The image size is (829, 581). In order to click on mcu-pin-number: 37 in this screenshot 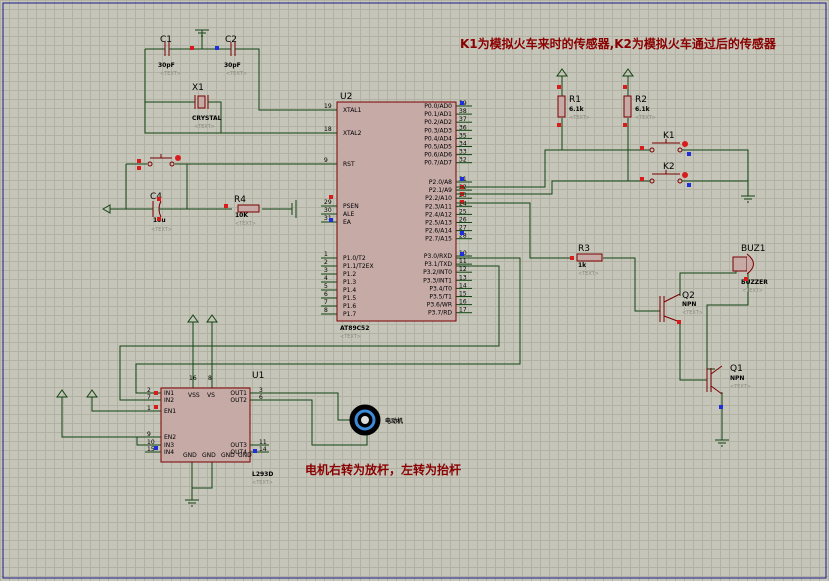, I will do `click(463, 119)`.